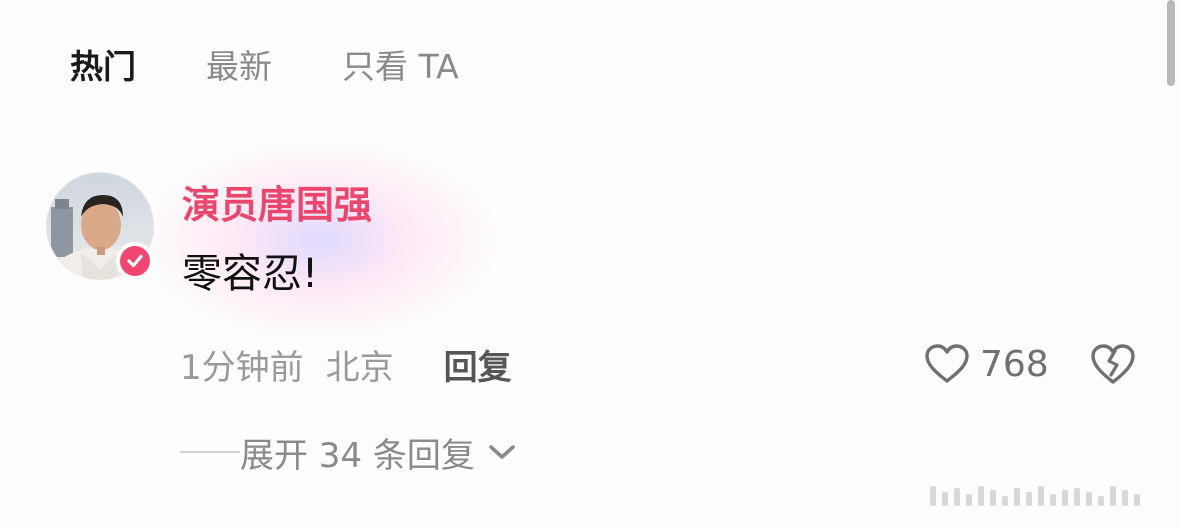 This screenshot has width=1179, height=529. Describe the element at coordinates (277, 205) in the screenshot. I see `comment-username: 演员唐国强` at that location.